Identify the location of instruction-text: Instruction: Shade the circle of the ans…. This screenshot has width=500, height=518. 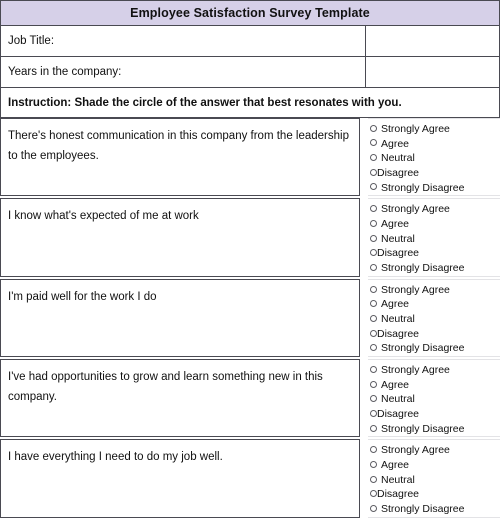
(205, 102).